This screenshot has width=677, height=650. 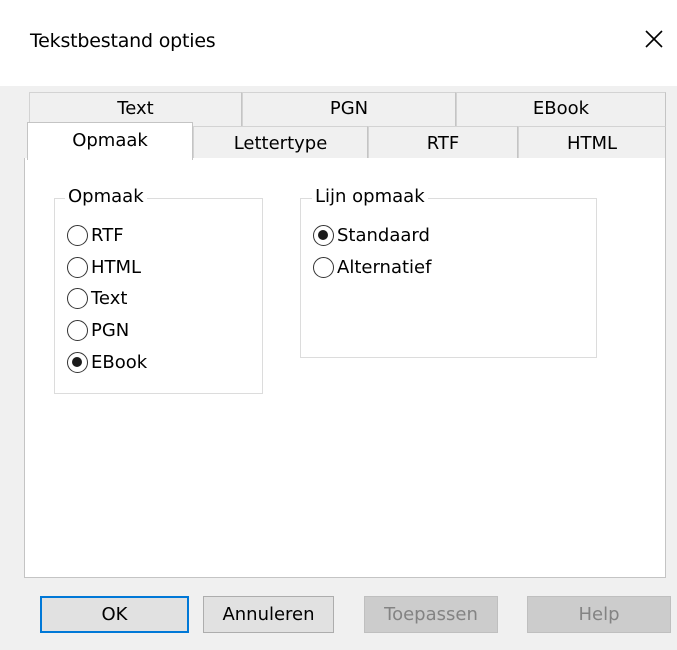 What do you see at coordinates (158, 290) in the screenshot?
I see `format-group: Opmaak RTF HTML Text PGN EBook` at bounding box center [158, 290].